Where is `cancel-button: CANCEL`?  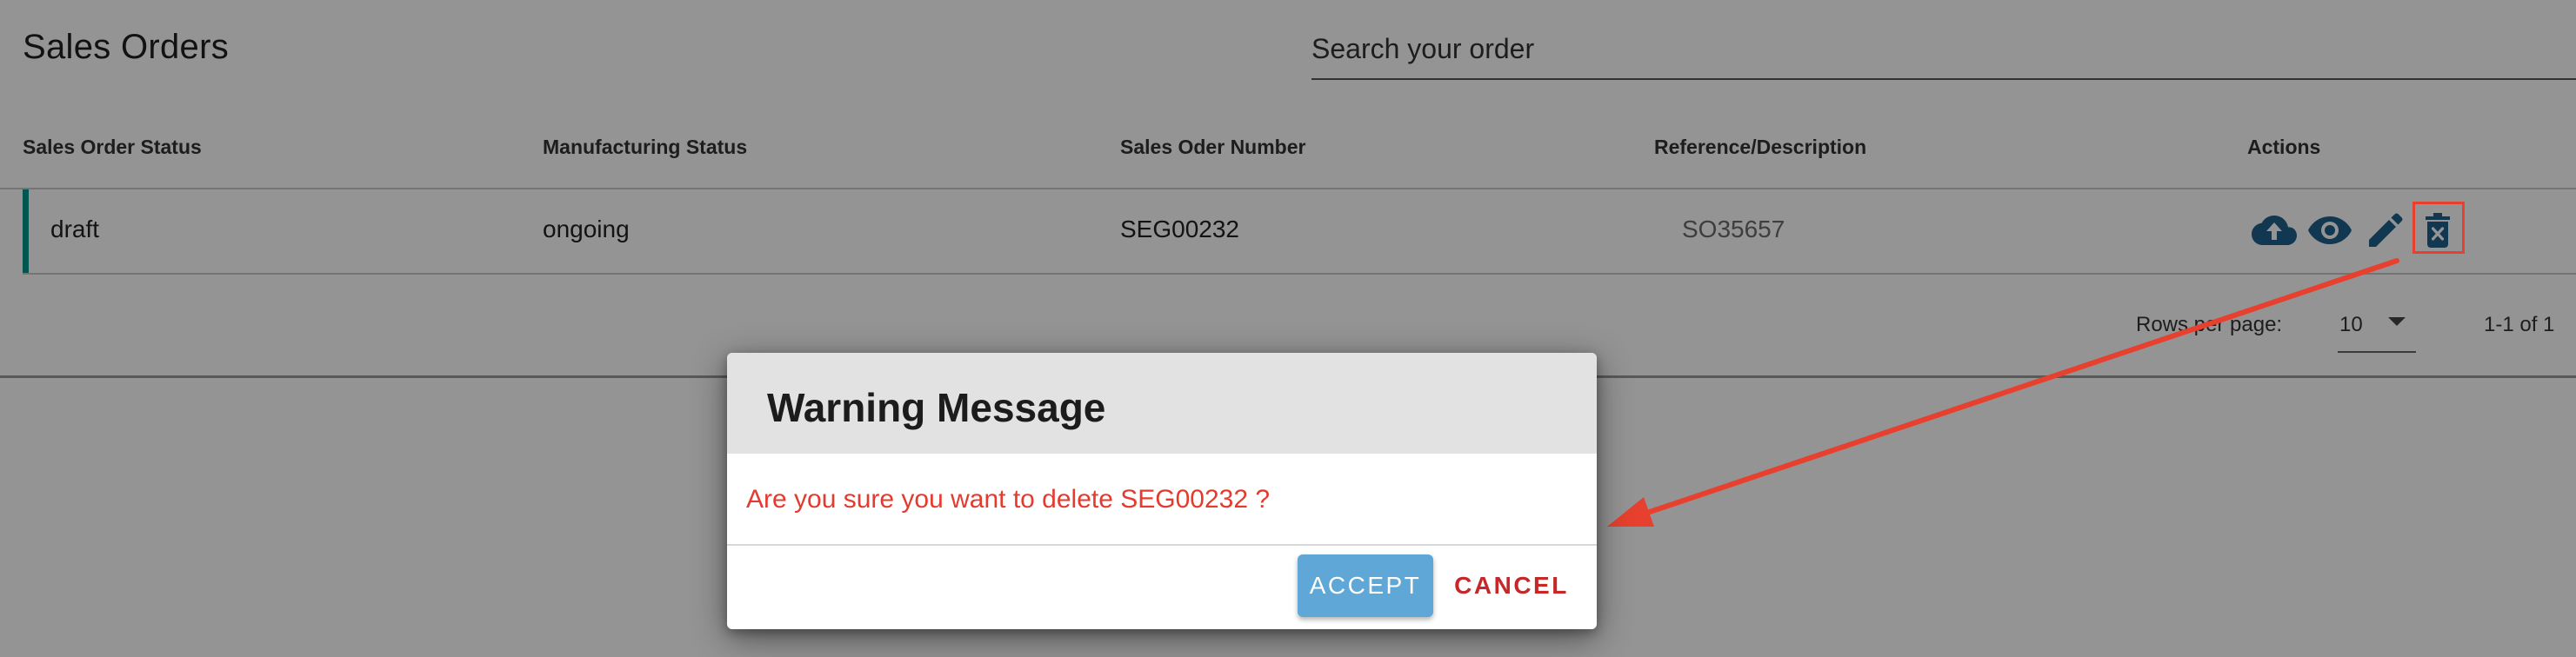
cancel-button: CANCEL is located at coordinates (1511, 585).